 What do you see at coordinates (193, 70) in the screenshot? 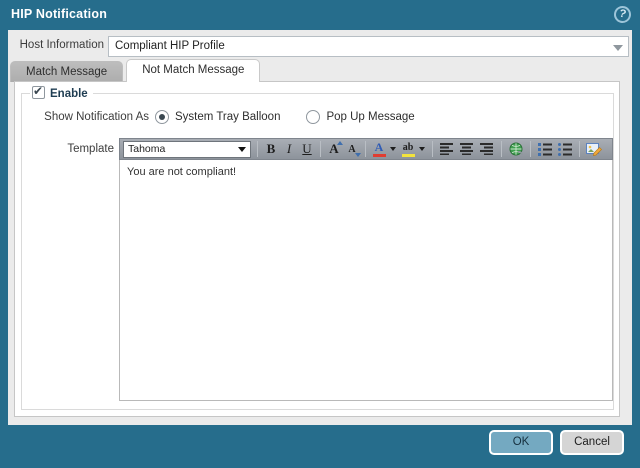
I see `tab-not-match-message: Not Match Message` at bounding box center [193, 70].